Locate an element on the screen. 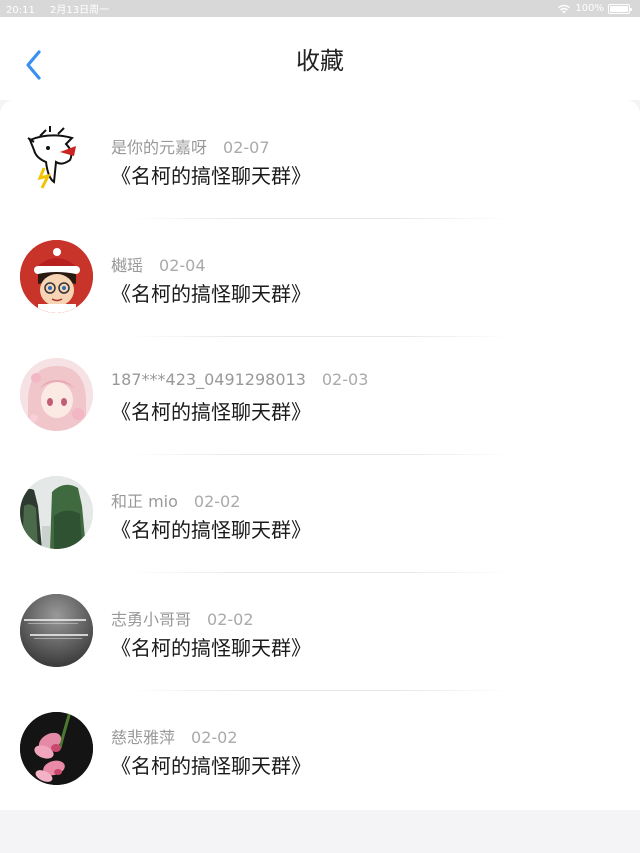 The height and width of the screenshot is (853, 640). favorite-item: 和正 mio 02-02 《名柯的搞怪聊天群》 is located at coordinates (320, 513).